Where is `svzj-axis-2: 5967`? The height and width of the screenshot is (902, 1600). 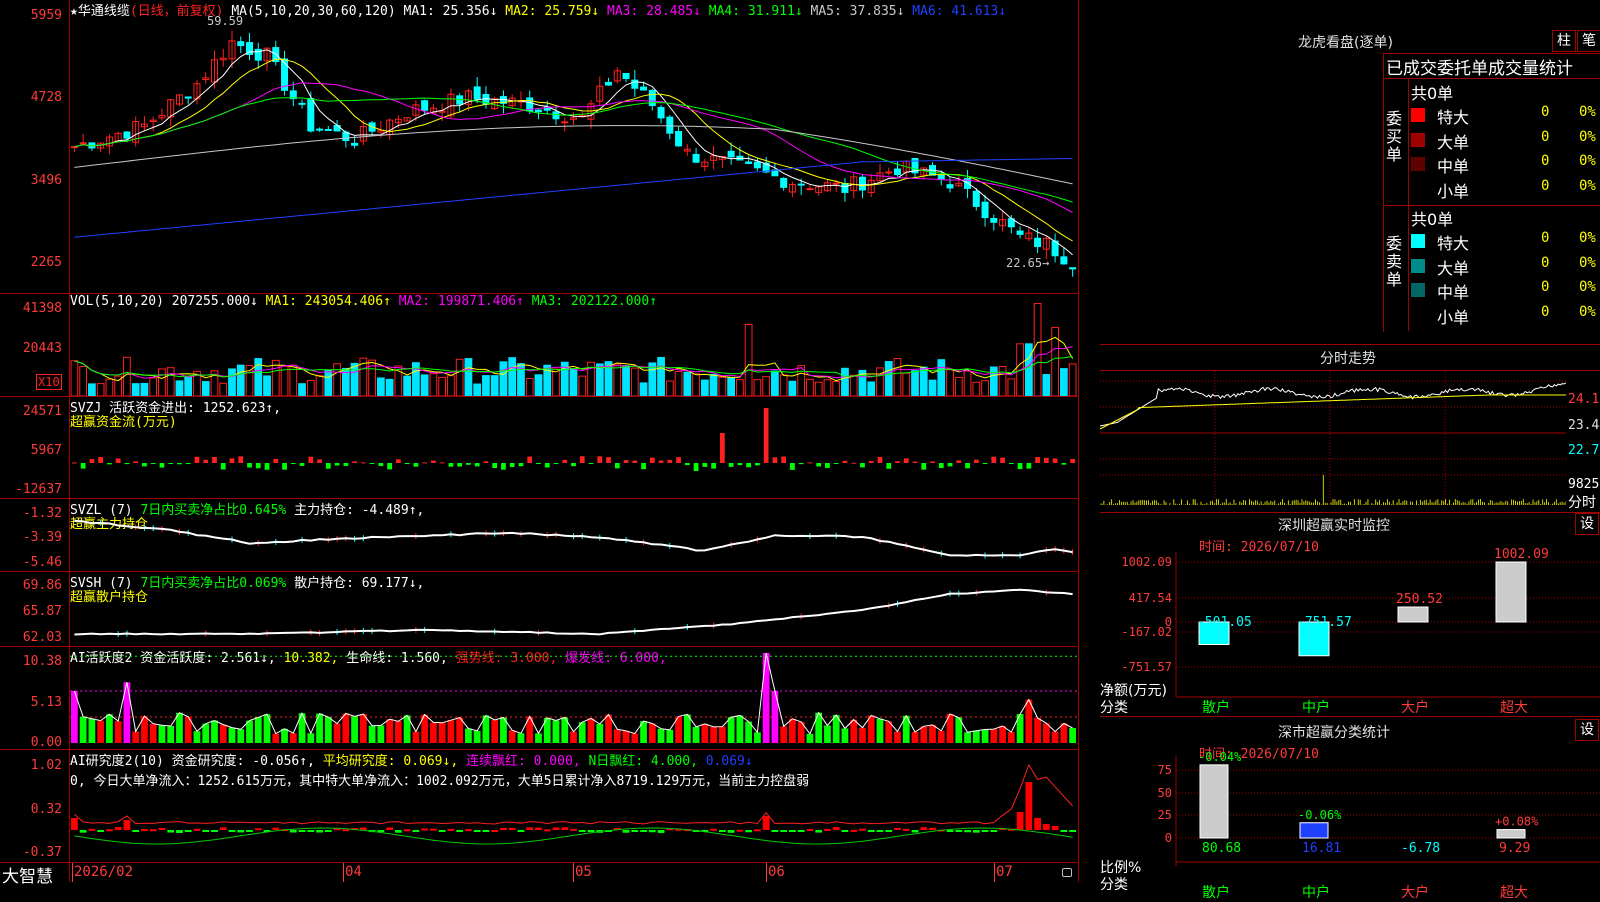
svzj-axis-2: 5967 is located at coordinates (46, 450).